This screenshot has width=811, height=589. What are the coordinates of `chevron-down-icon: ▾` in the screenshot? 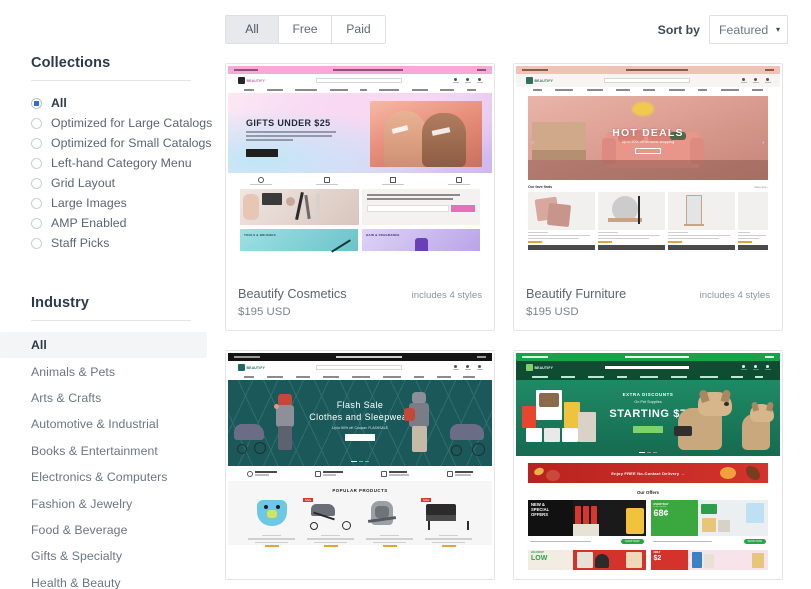 It's located at (777, 29).